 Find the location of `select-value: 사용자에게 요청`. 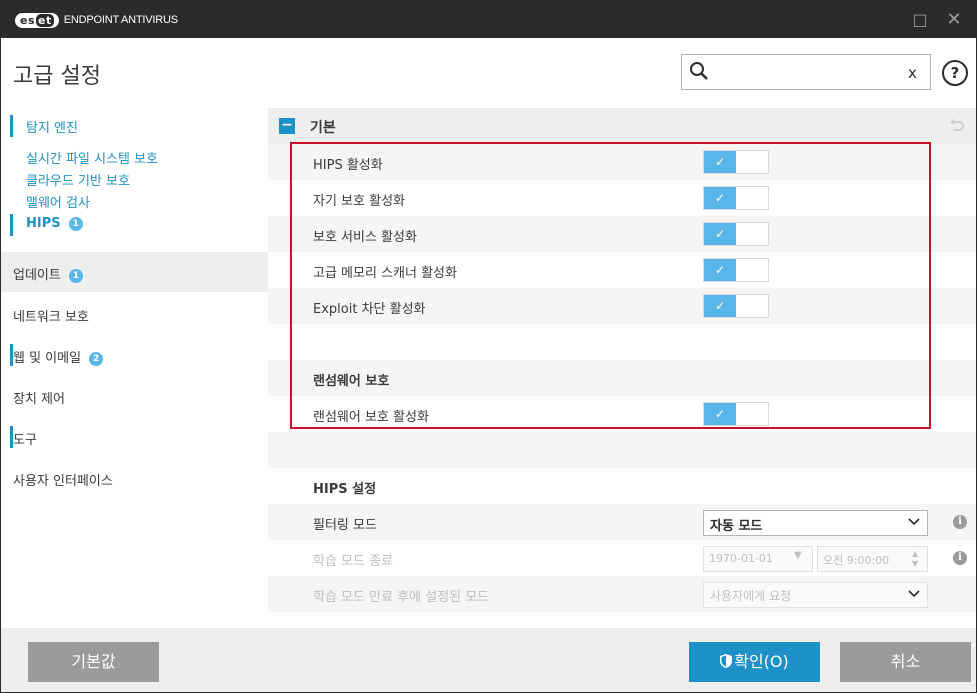

select-value: 사용자에게 요청 is located at coordinates (751, 596).